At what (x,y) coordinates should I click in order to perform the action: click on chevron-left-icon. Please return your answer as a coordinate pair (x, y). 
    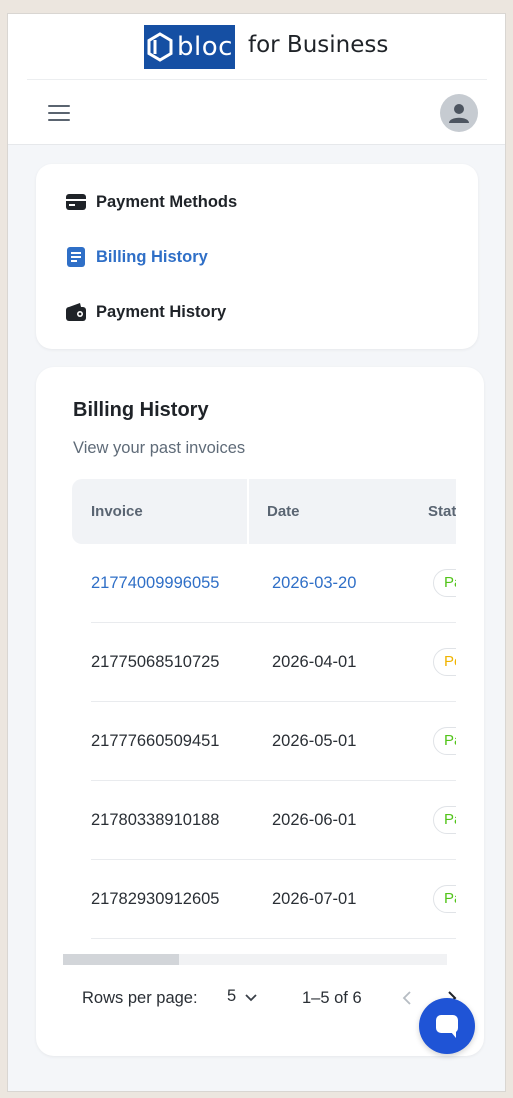
    Looking at the image, I should click on (406, 998).